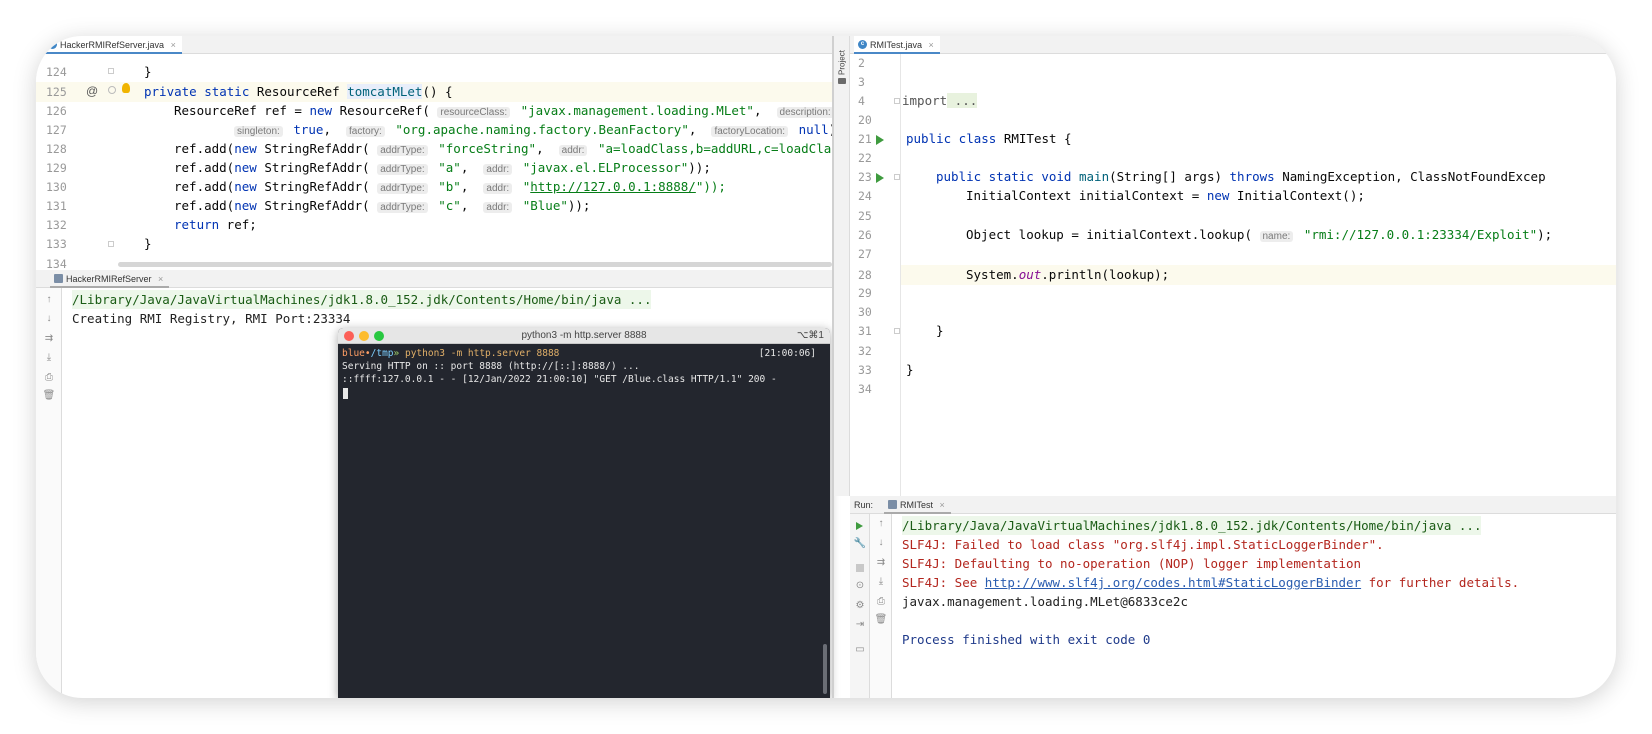 This screenshot has height=734, width=1652. Describe the element at coordinates (859, 526) in the screenshot. I see `rerun-icon` at that location.